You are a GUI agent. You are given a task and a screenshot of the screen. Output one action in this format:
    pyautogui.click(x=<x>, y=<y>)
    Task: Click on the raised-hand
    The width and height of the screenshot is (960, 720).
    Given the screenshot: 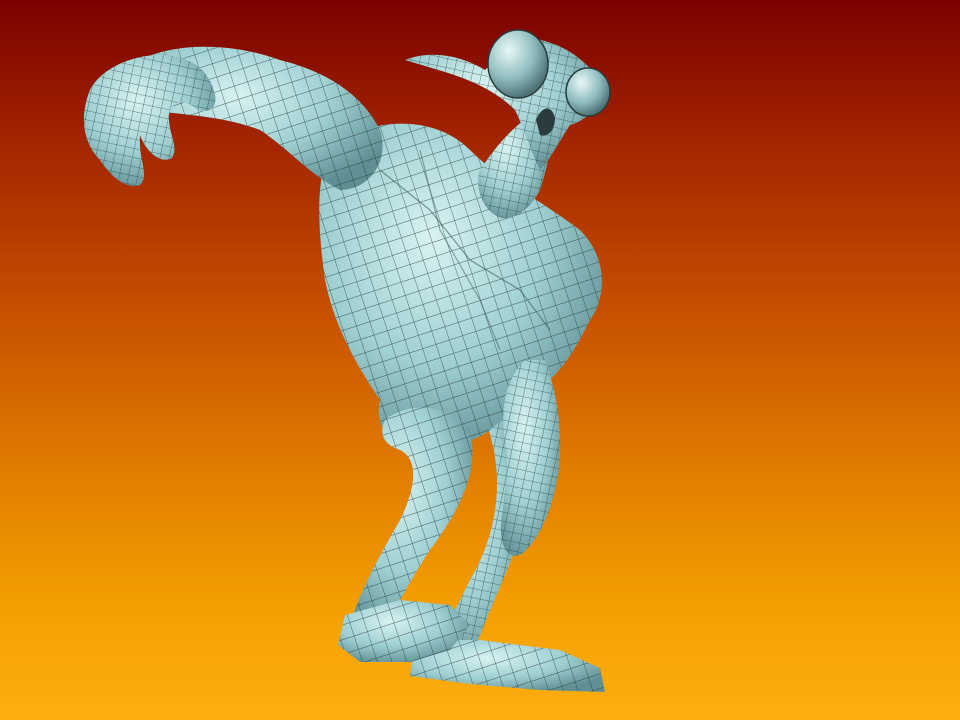 What is the action you would take?
    pyautogui.click(x=149, y=120)
    